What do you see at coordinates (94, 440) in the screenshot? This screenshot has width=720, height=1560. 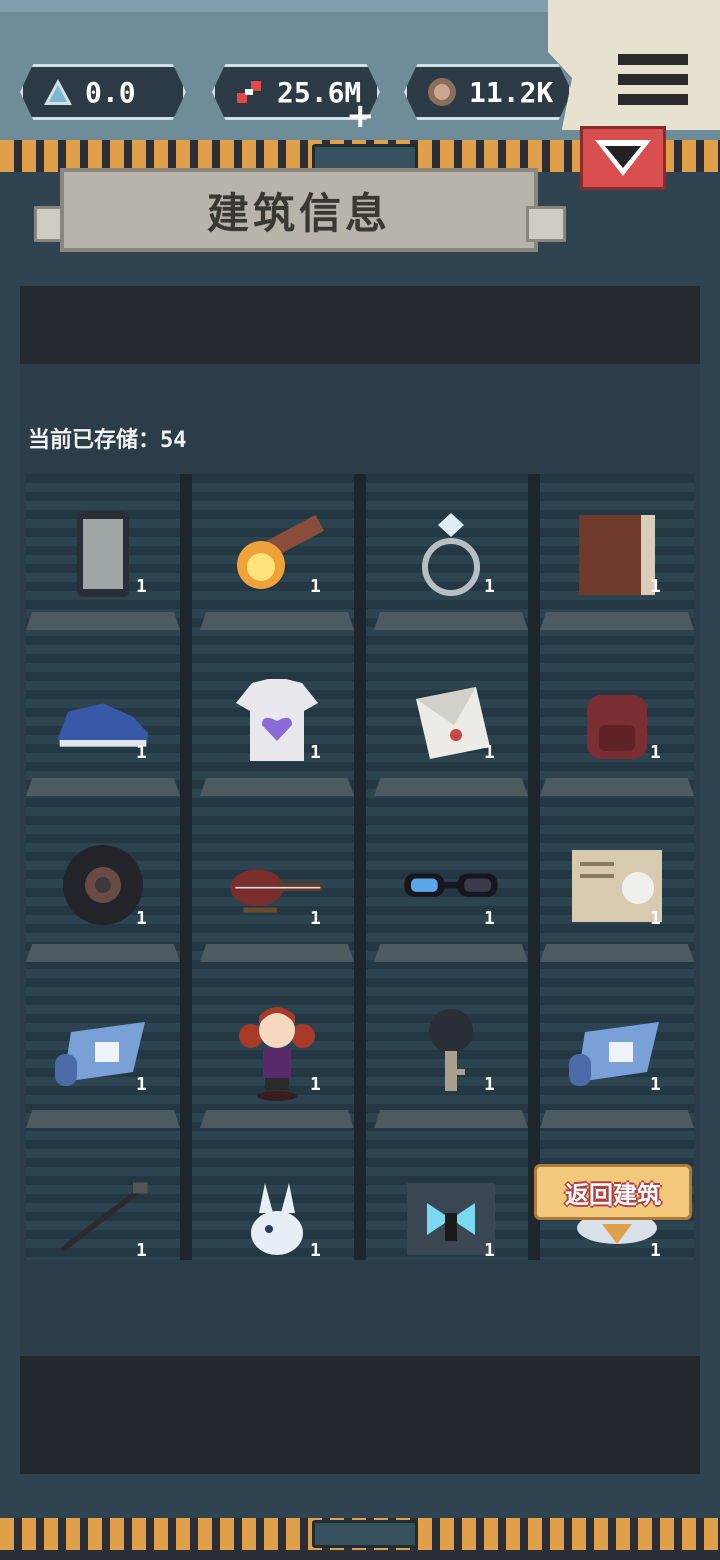 I see `storage-label: 当前已存储：` at bounding box center [94, 440].